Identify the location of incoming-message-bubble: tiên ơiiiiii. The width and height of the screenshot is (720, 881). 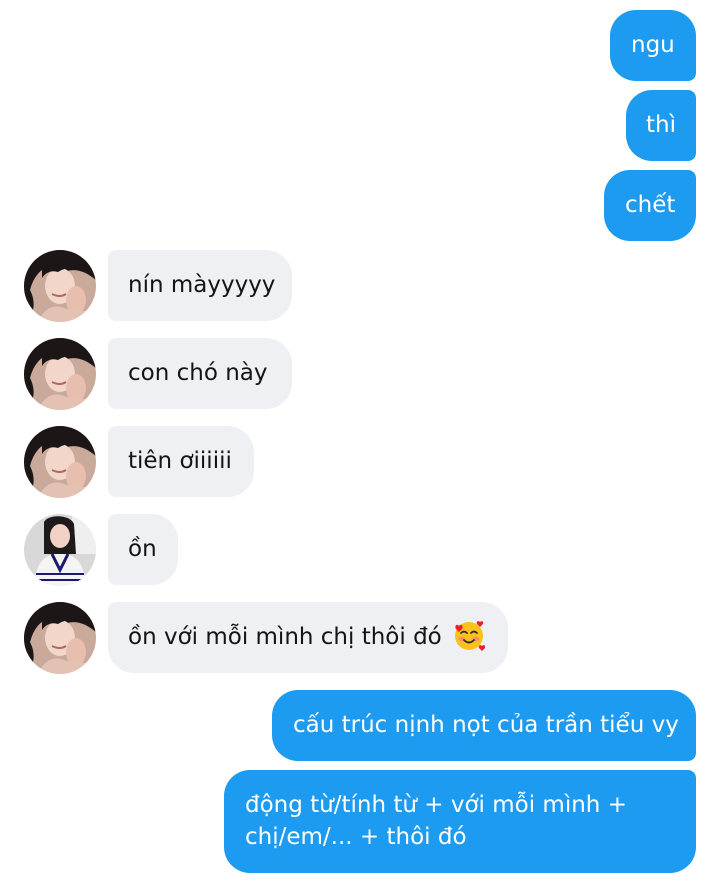
(181, 461).